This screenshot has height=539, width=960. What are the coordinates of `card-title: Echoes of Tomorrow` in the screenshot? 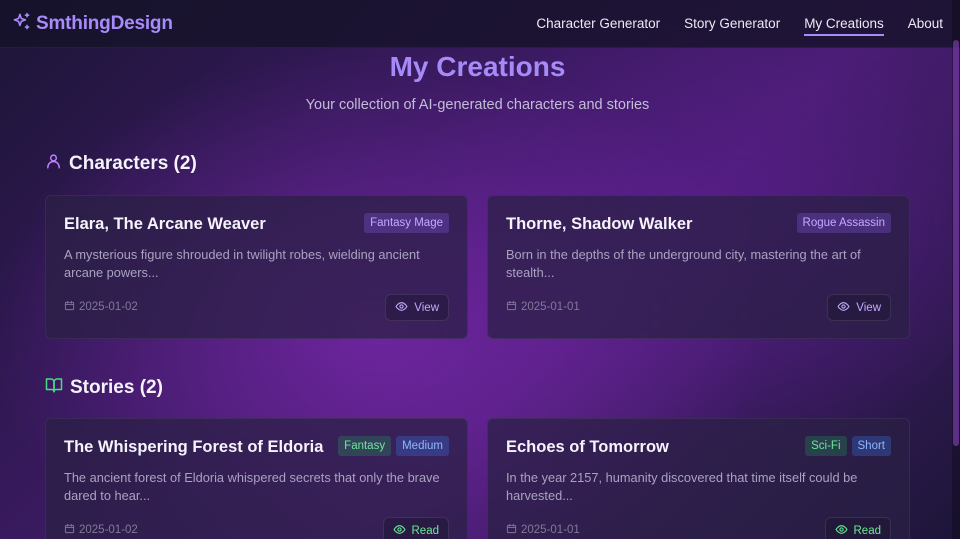 It's located at (587, 447).